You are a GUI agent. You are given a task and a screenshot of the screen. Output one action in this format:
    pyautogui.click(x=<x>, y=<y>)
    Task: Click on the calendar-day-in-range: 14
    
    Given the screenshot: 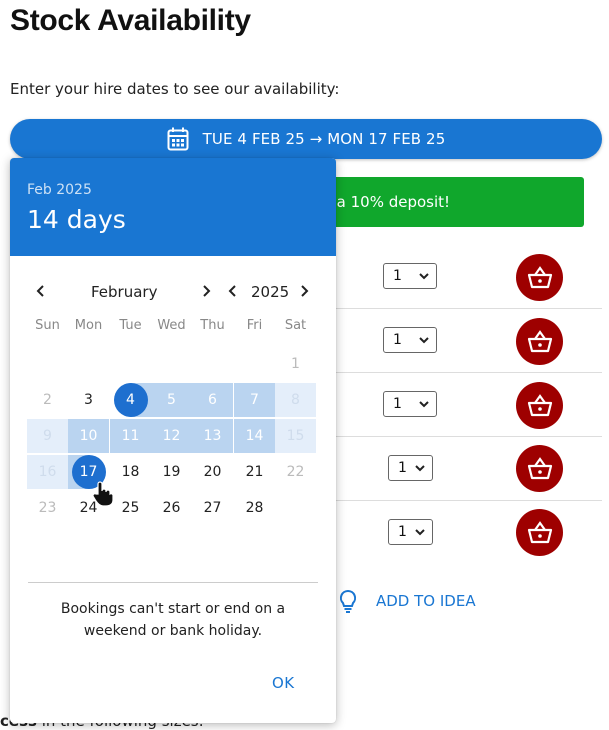 What is the action you would take?
    pyautogui.click(x=254, y=436)
    